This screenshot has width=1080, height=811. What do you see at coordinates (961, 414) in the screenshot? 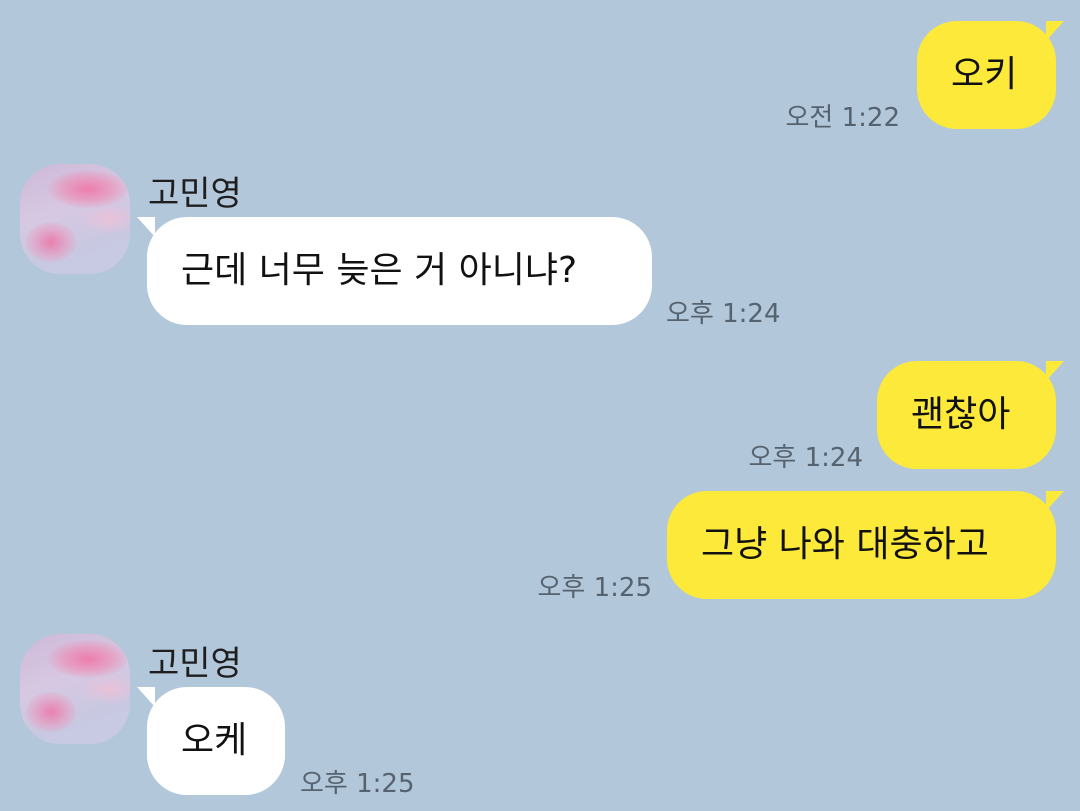
I see `message-text: 괜찮아` at bounding box center [961, 414].